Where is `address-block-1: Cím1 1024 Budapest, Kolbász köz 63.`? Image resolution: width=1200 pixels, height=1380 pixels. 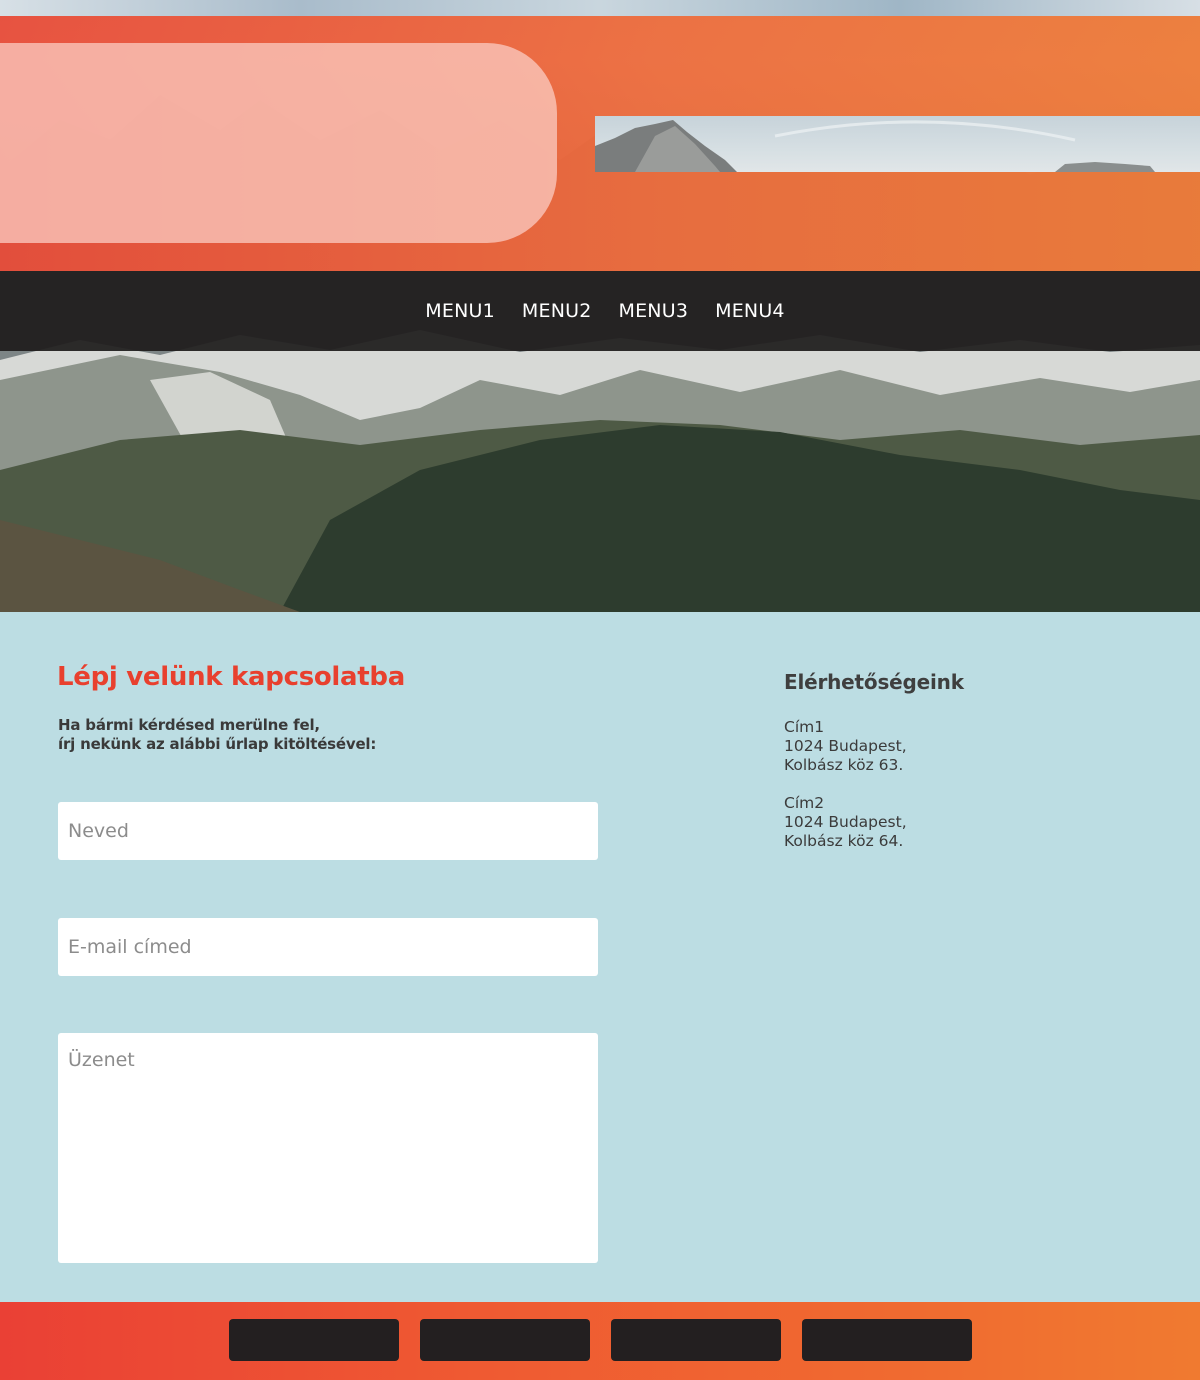
address-block-1: Cím1 1024 Budapest, Kolbász köz 63. is located at coordinates (845, 746).